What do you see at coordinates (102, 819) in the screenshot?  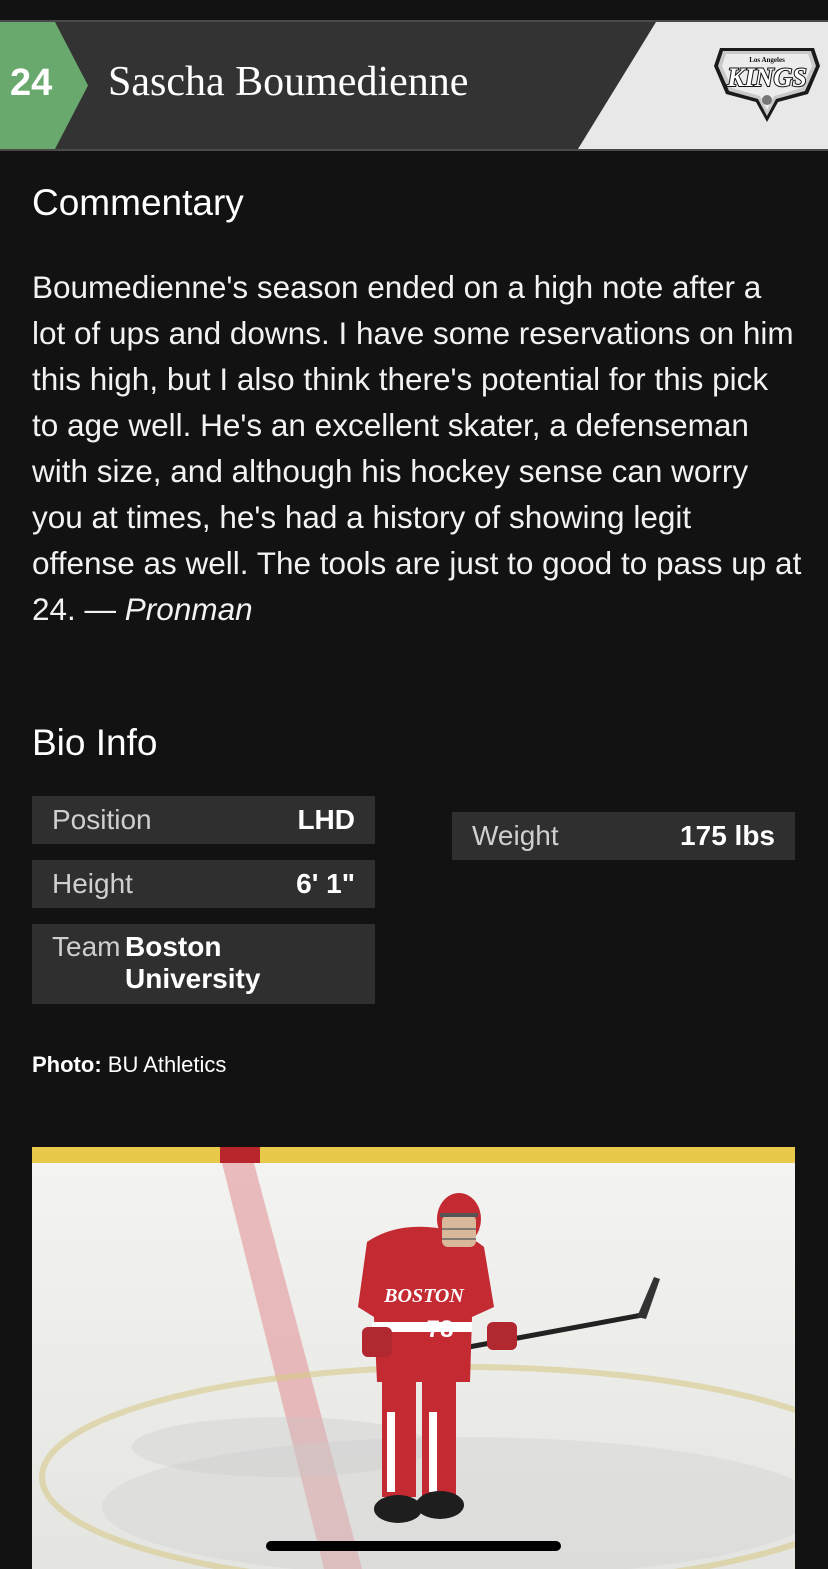 I see `position-label: Position` at bounding box center [102, 819].